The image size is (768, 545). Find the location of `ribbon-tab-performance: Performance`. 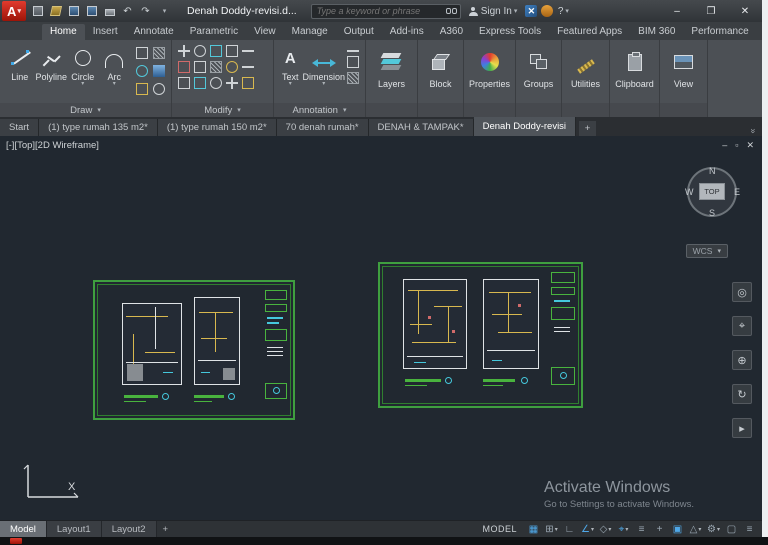

ribbon-tab-performance: Performance is located at coordinates (719, 32).